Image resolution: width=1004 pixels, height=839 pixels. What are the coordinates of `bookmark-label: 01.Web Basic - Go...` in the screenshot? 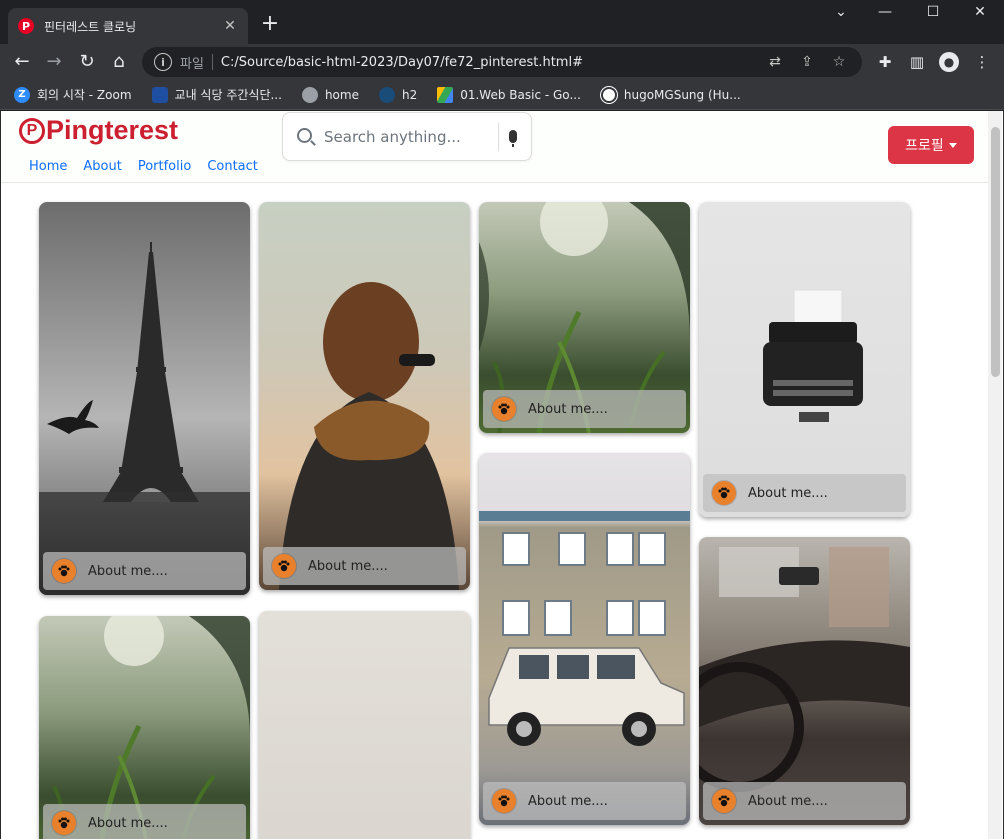 It's located at (520, 94).